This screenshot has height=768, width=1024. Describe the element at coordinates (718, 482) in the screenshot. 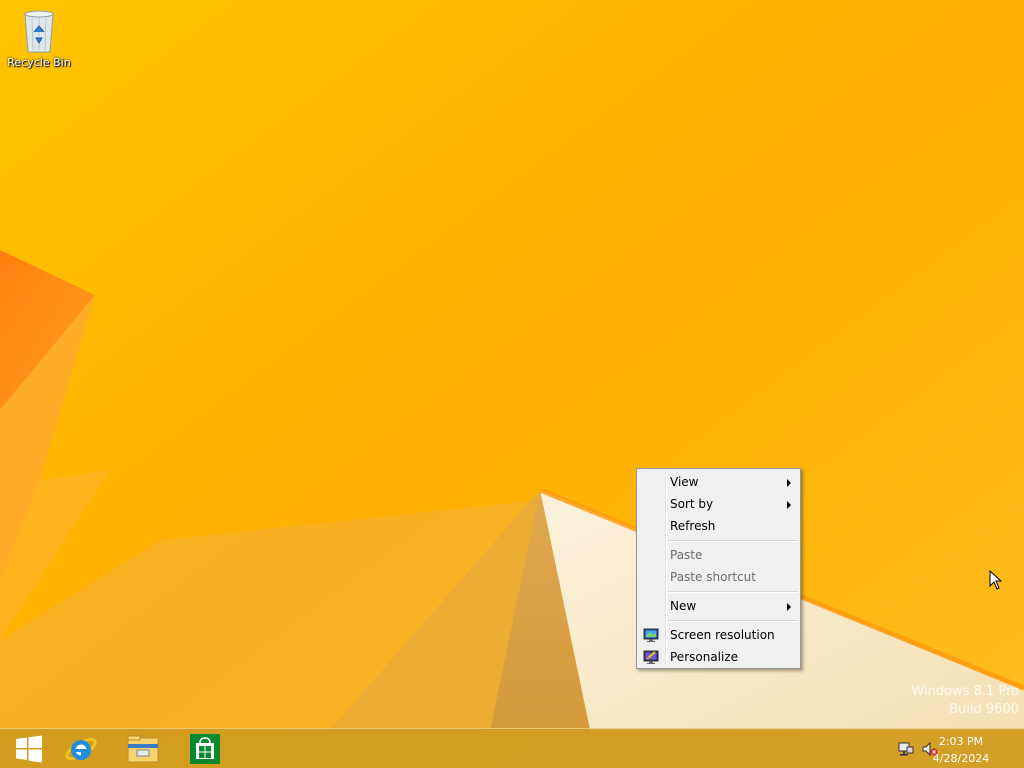

I see `menu-item-view: View` at that location.